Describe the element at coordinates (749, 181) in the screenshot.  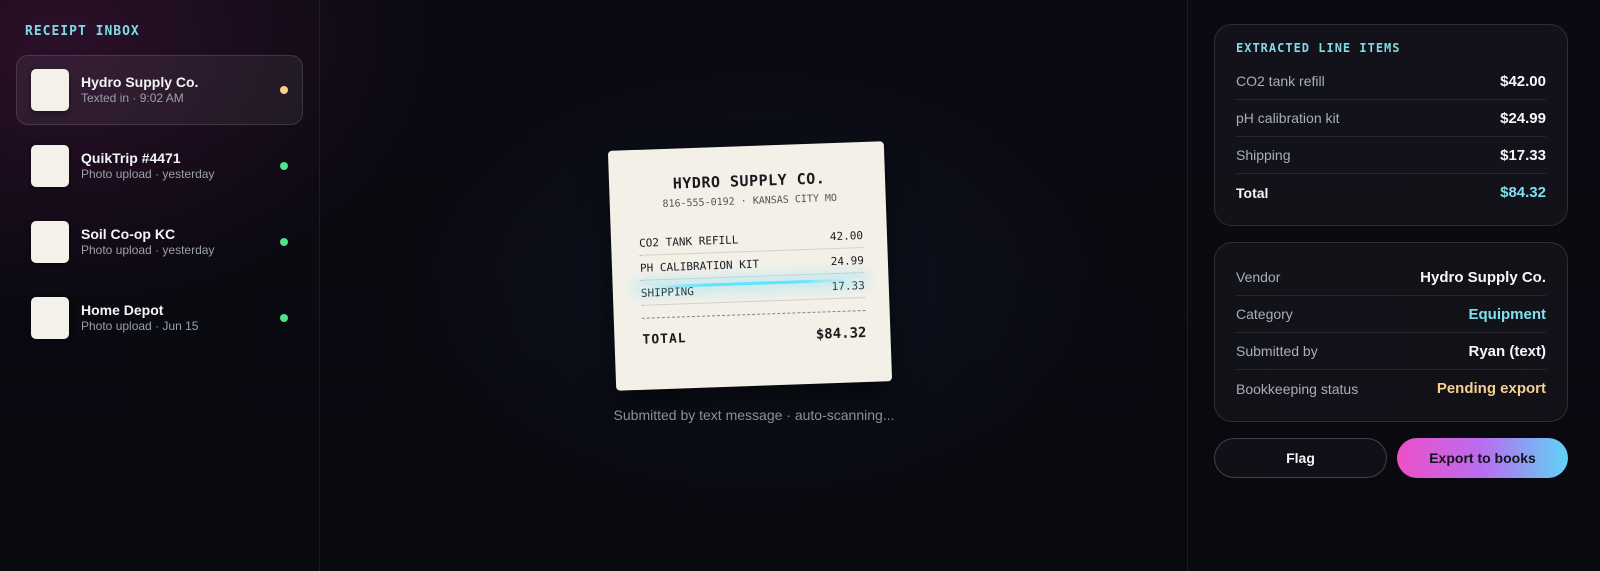
I see `receipt-vendor: HYDRO SUPPLY CO.` at that location.